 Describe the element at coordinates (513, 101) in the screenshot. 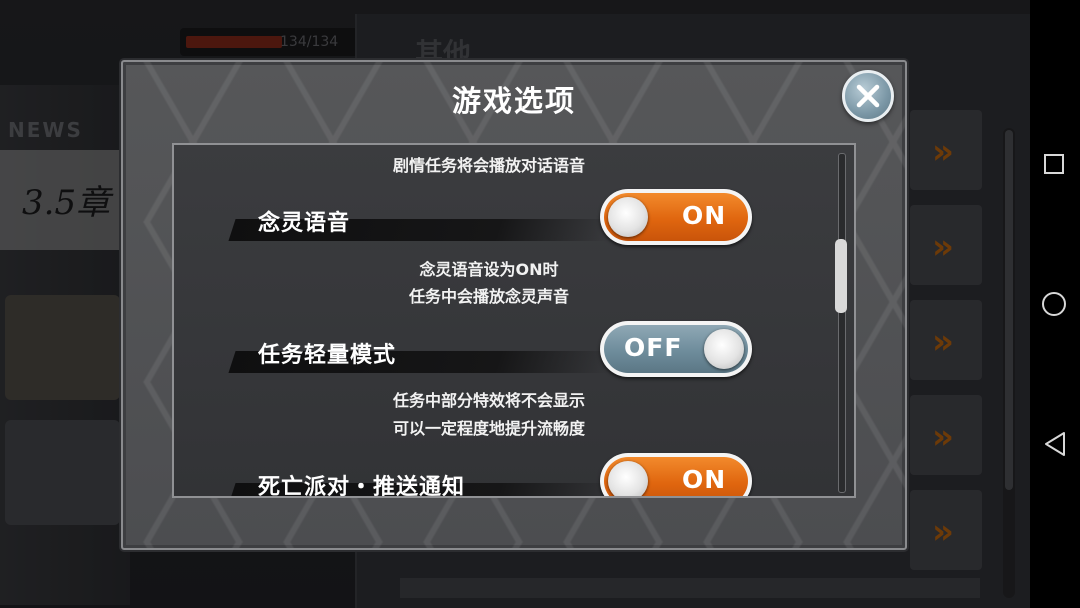

I see `dialog-title: 游戏选项` at that location.